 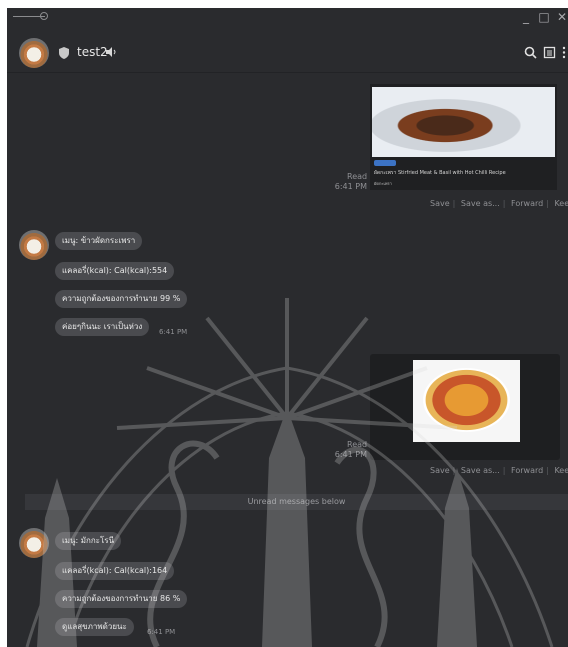 What do you see at coordinates (287, 50) in the screenshot?
I see `chat-header: test2` at bounding box center [287, 50].